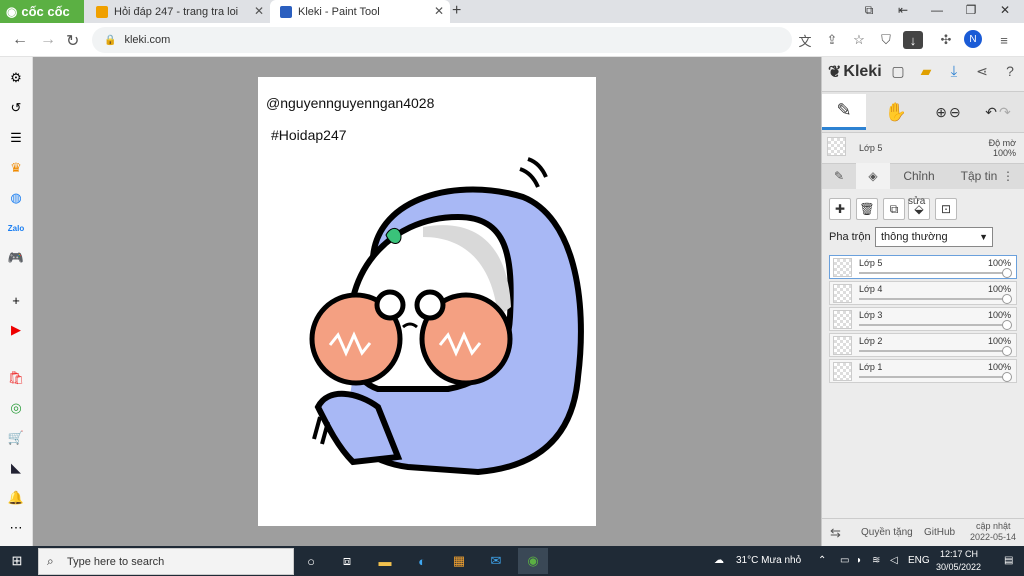  I want to click on restore-icon: ⇤, so click(903, 10).